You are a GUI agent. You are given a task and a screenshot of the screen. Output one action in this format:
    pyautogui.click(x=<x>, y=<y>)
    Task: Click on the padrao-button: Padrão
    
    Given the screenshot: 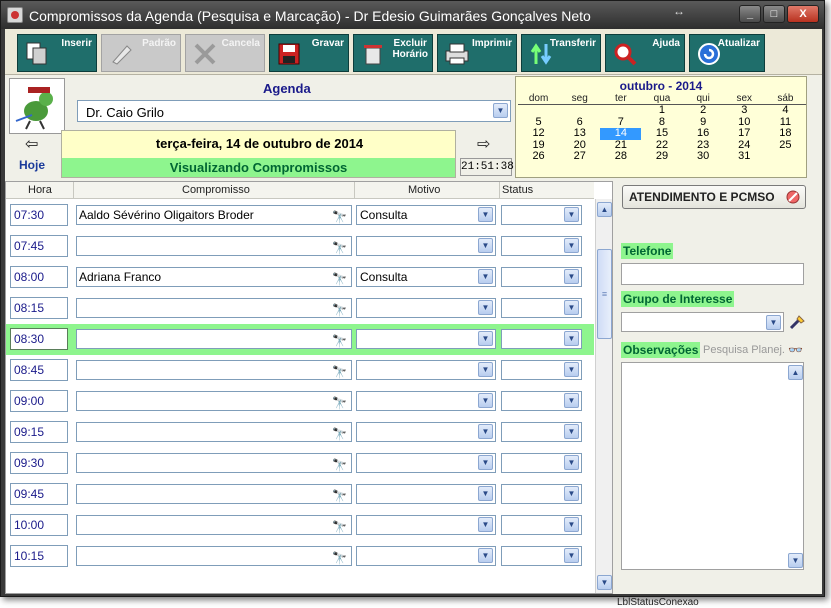 What is the action you would take?
    pyautogui.click(x=141, y=53)
    